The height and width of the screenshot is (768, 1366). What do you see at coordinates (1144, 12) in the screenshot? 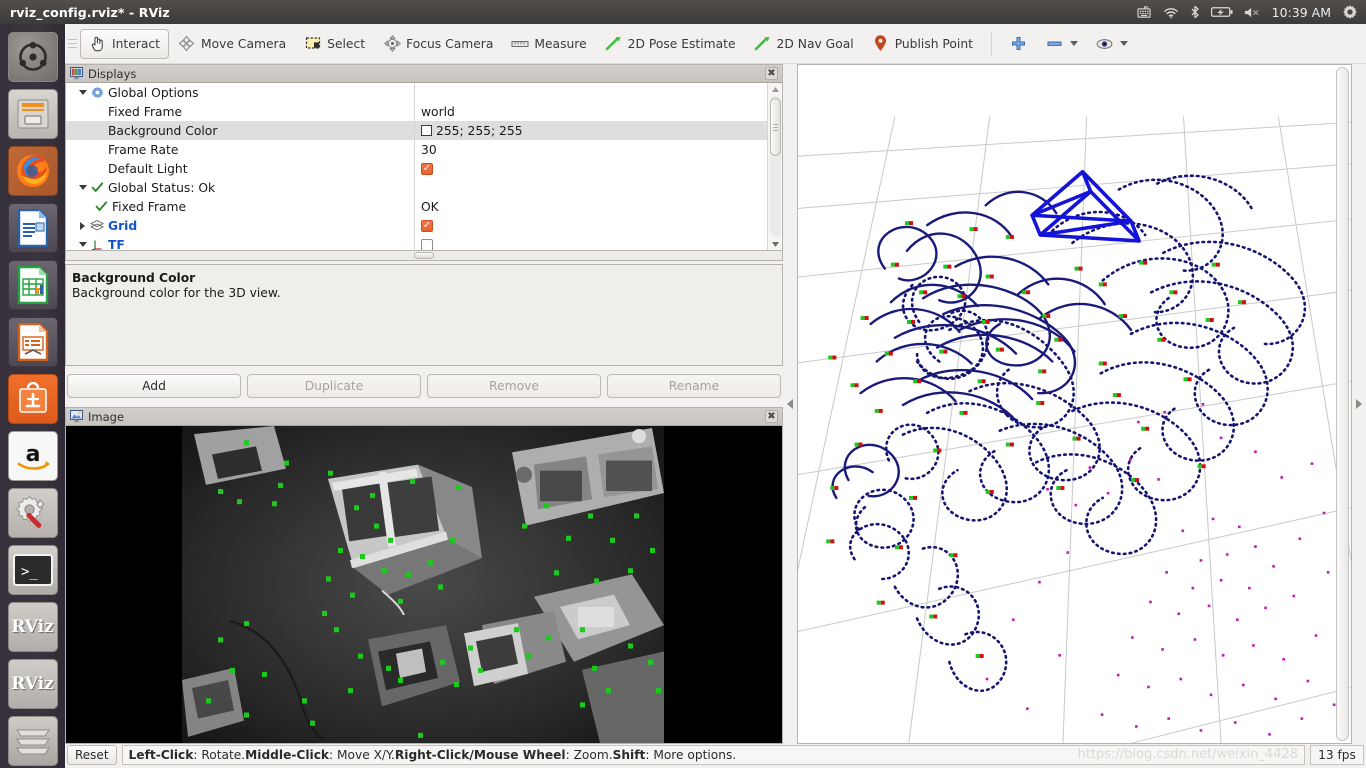
I see `keyboard-icon` at bounding box center [1144, 12].